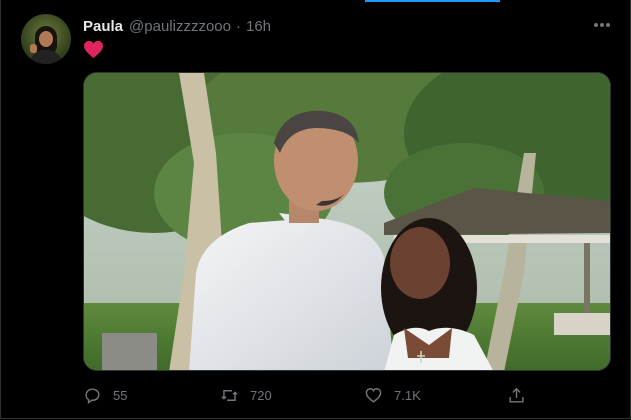 This screenshot has height=420, width=631. I want to click on share-icon, so click(516, 395).